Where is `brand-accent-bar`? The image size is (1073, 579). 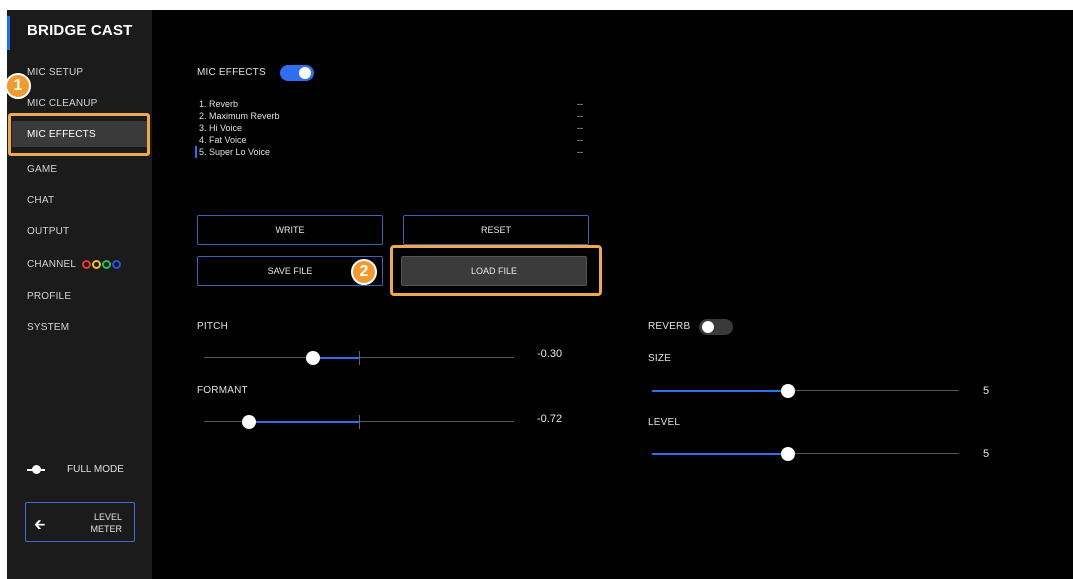
brand-accent-bar is located at coordinates (8, 33).